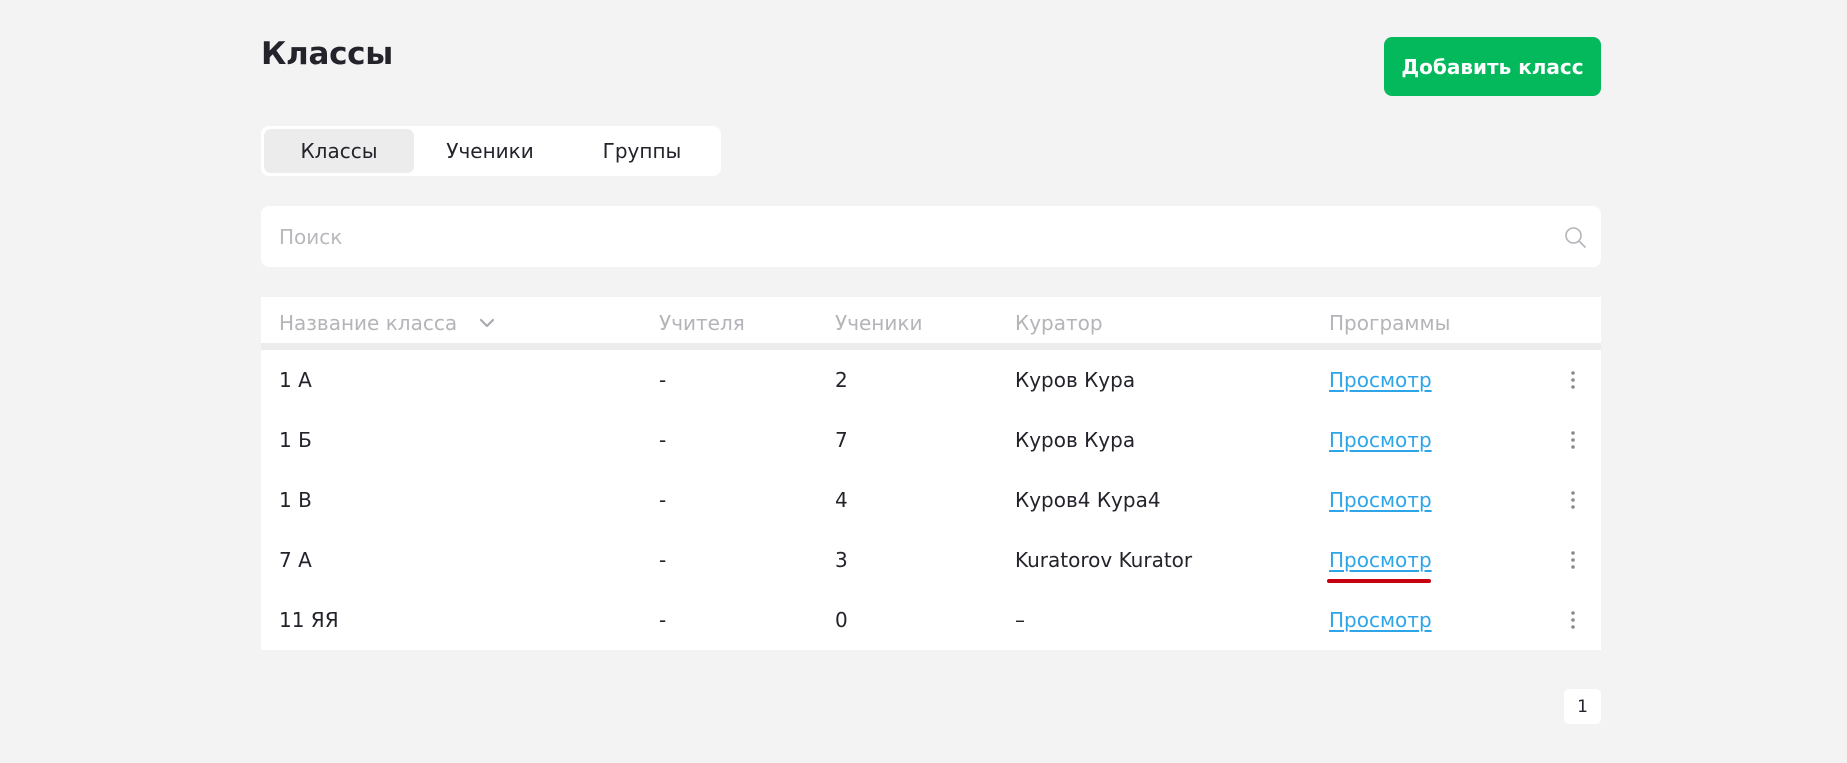 This screenshot has height=763, width=1847. What do you see at coordinates (1059, 323) in the screenshot?
I see `column-header-curator: Куратор` at bounding box center [1059, 323].